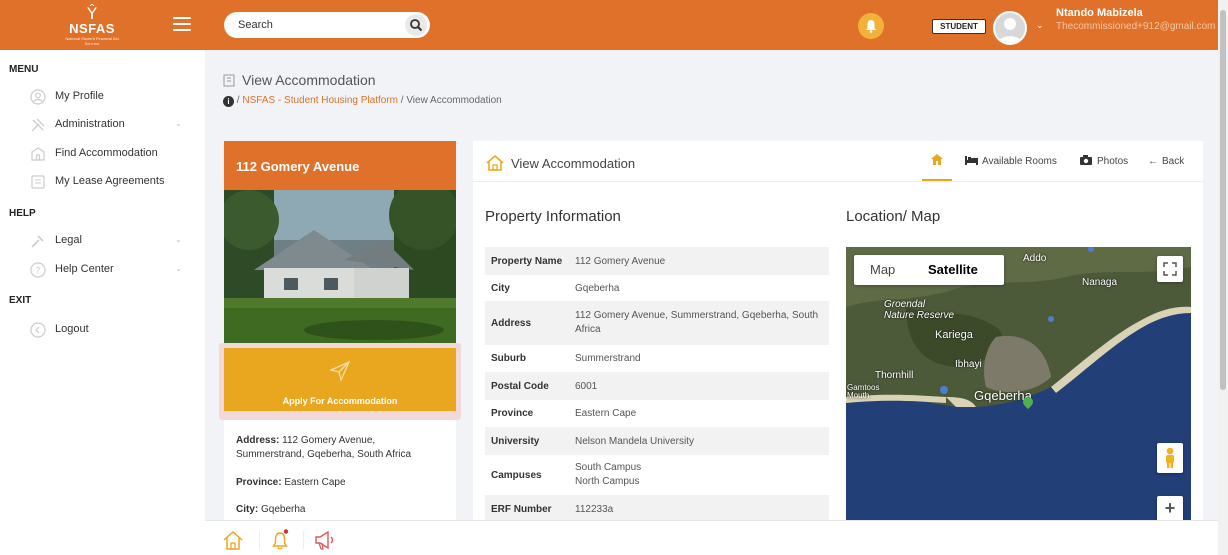  Describe the element at coordinates (258, 440) in the screenshot. I see `address-label: Address:` at that location.